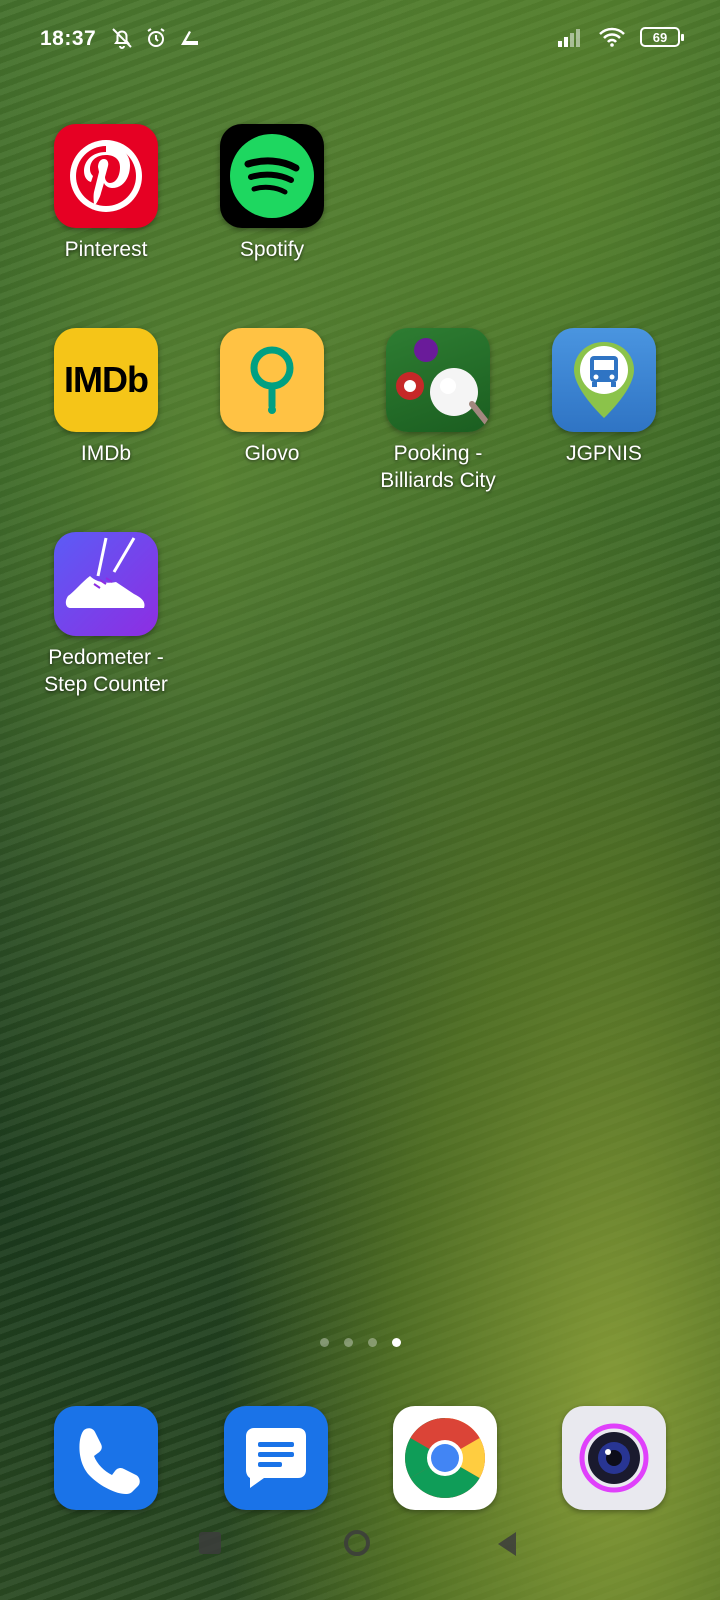  I want to click on app-glovo: Glovo, so click(272, 397).